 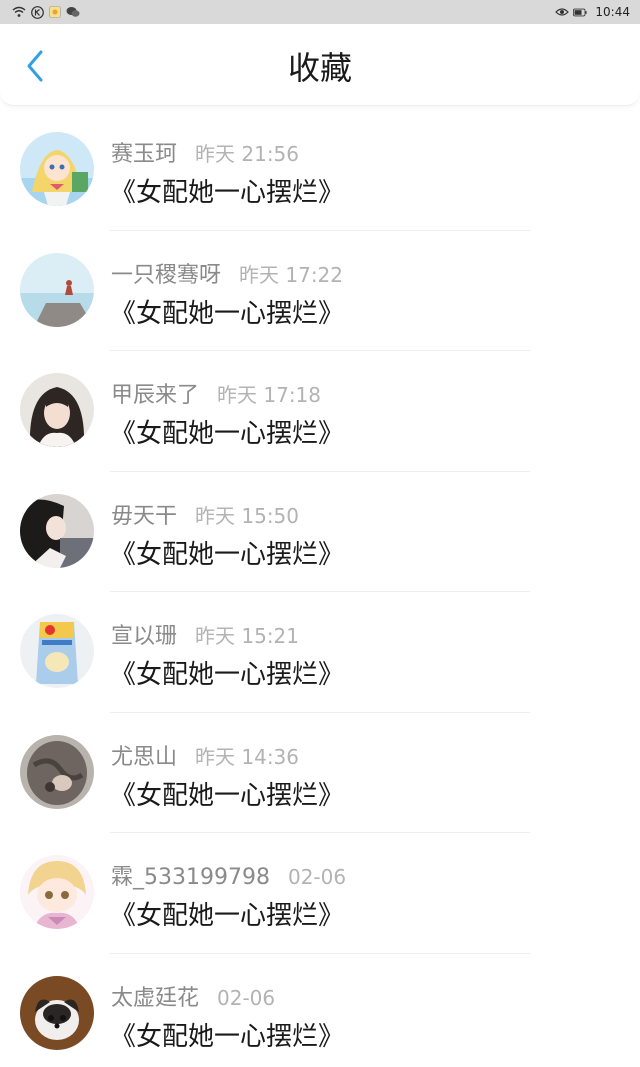 What do you see at coordinates (247, 154) in the screenshot?
I see `timestamp: 昨天 21:56` at bounding box center [247, 154].